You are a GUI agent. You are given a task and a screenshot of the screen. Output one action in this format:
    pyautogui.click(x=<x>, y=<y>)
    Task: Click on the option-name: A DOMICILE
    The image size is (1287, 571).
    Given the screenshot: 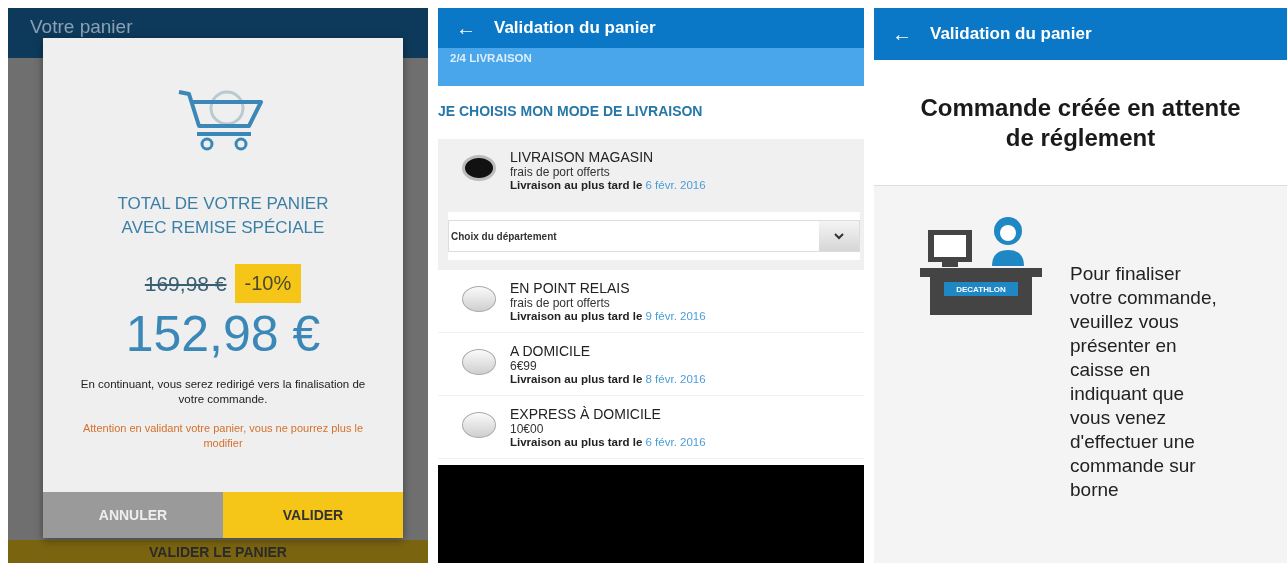 What is the action you would take?
    pyautogui.click(x=551, y=351)
    